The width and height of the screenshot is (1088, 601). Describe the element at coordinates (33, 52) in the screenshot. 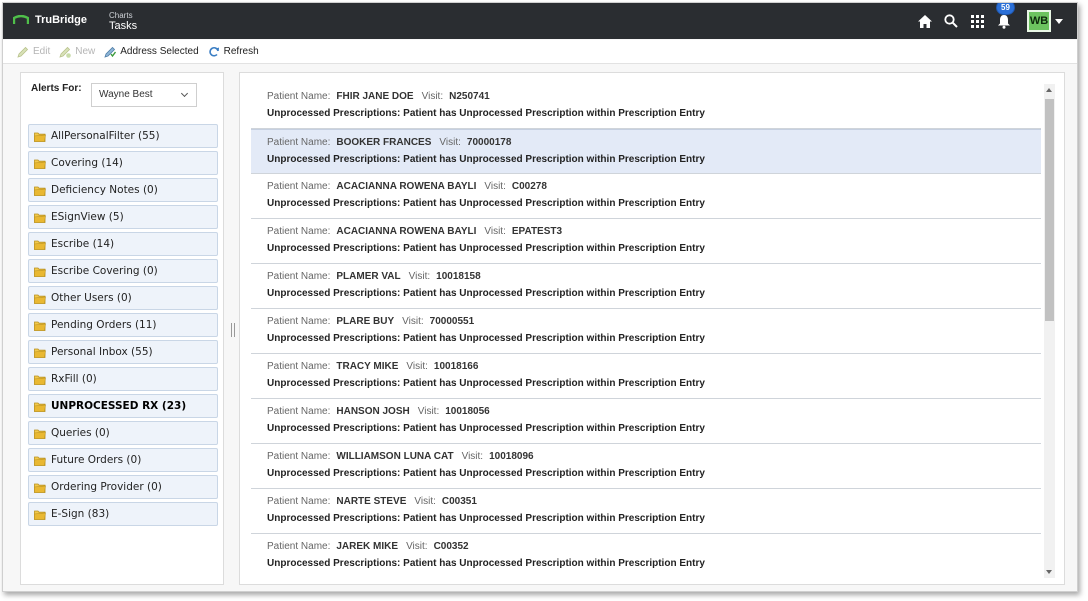

I see `edit-button: Edit` at that location.